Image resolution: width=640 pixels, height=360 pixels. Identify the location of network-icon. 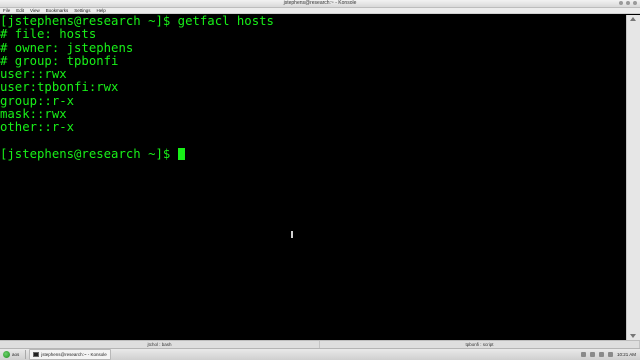
(583, 354).